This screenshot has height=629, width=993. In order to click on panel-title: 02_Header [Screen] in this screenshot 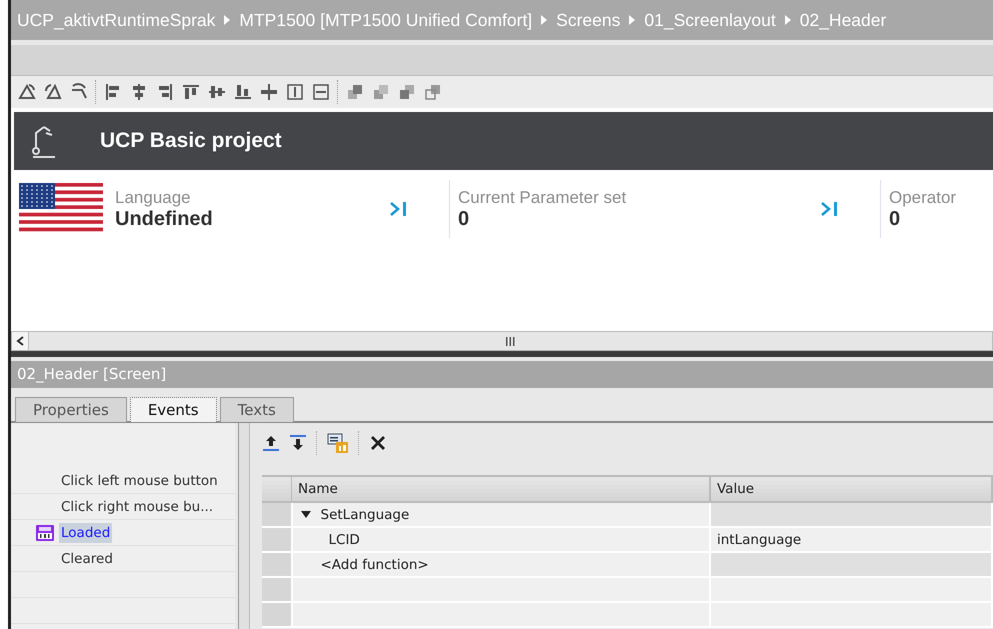, I will do `click(502, 374)`.